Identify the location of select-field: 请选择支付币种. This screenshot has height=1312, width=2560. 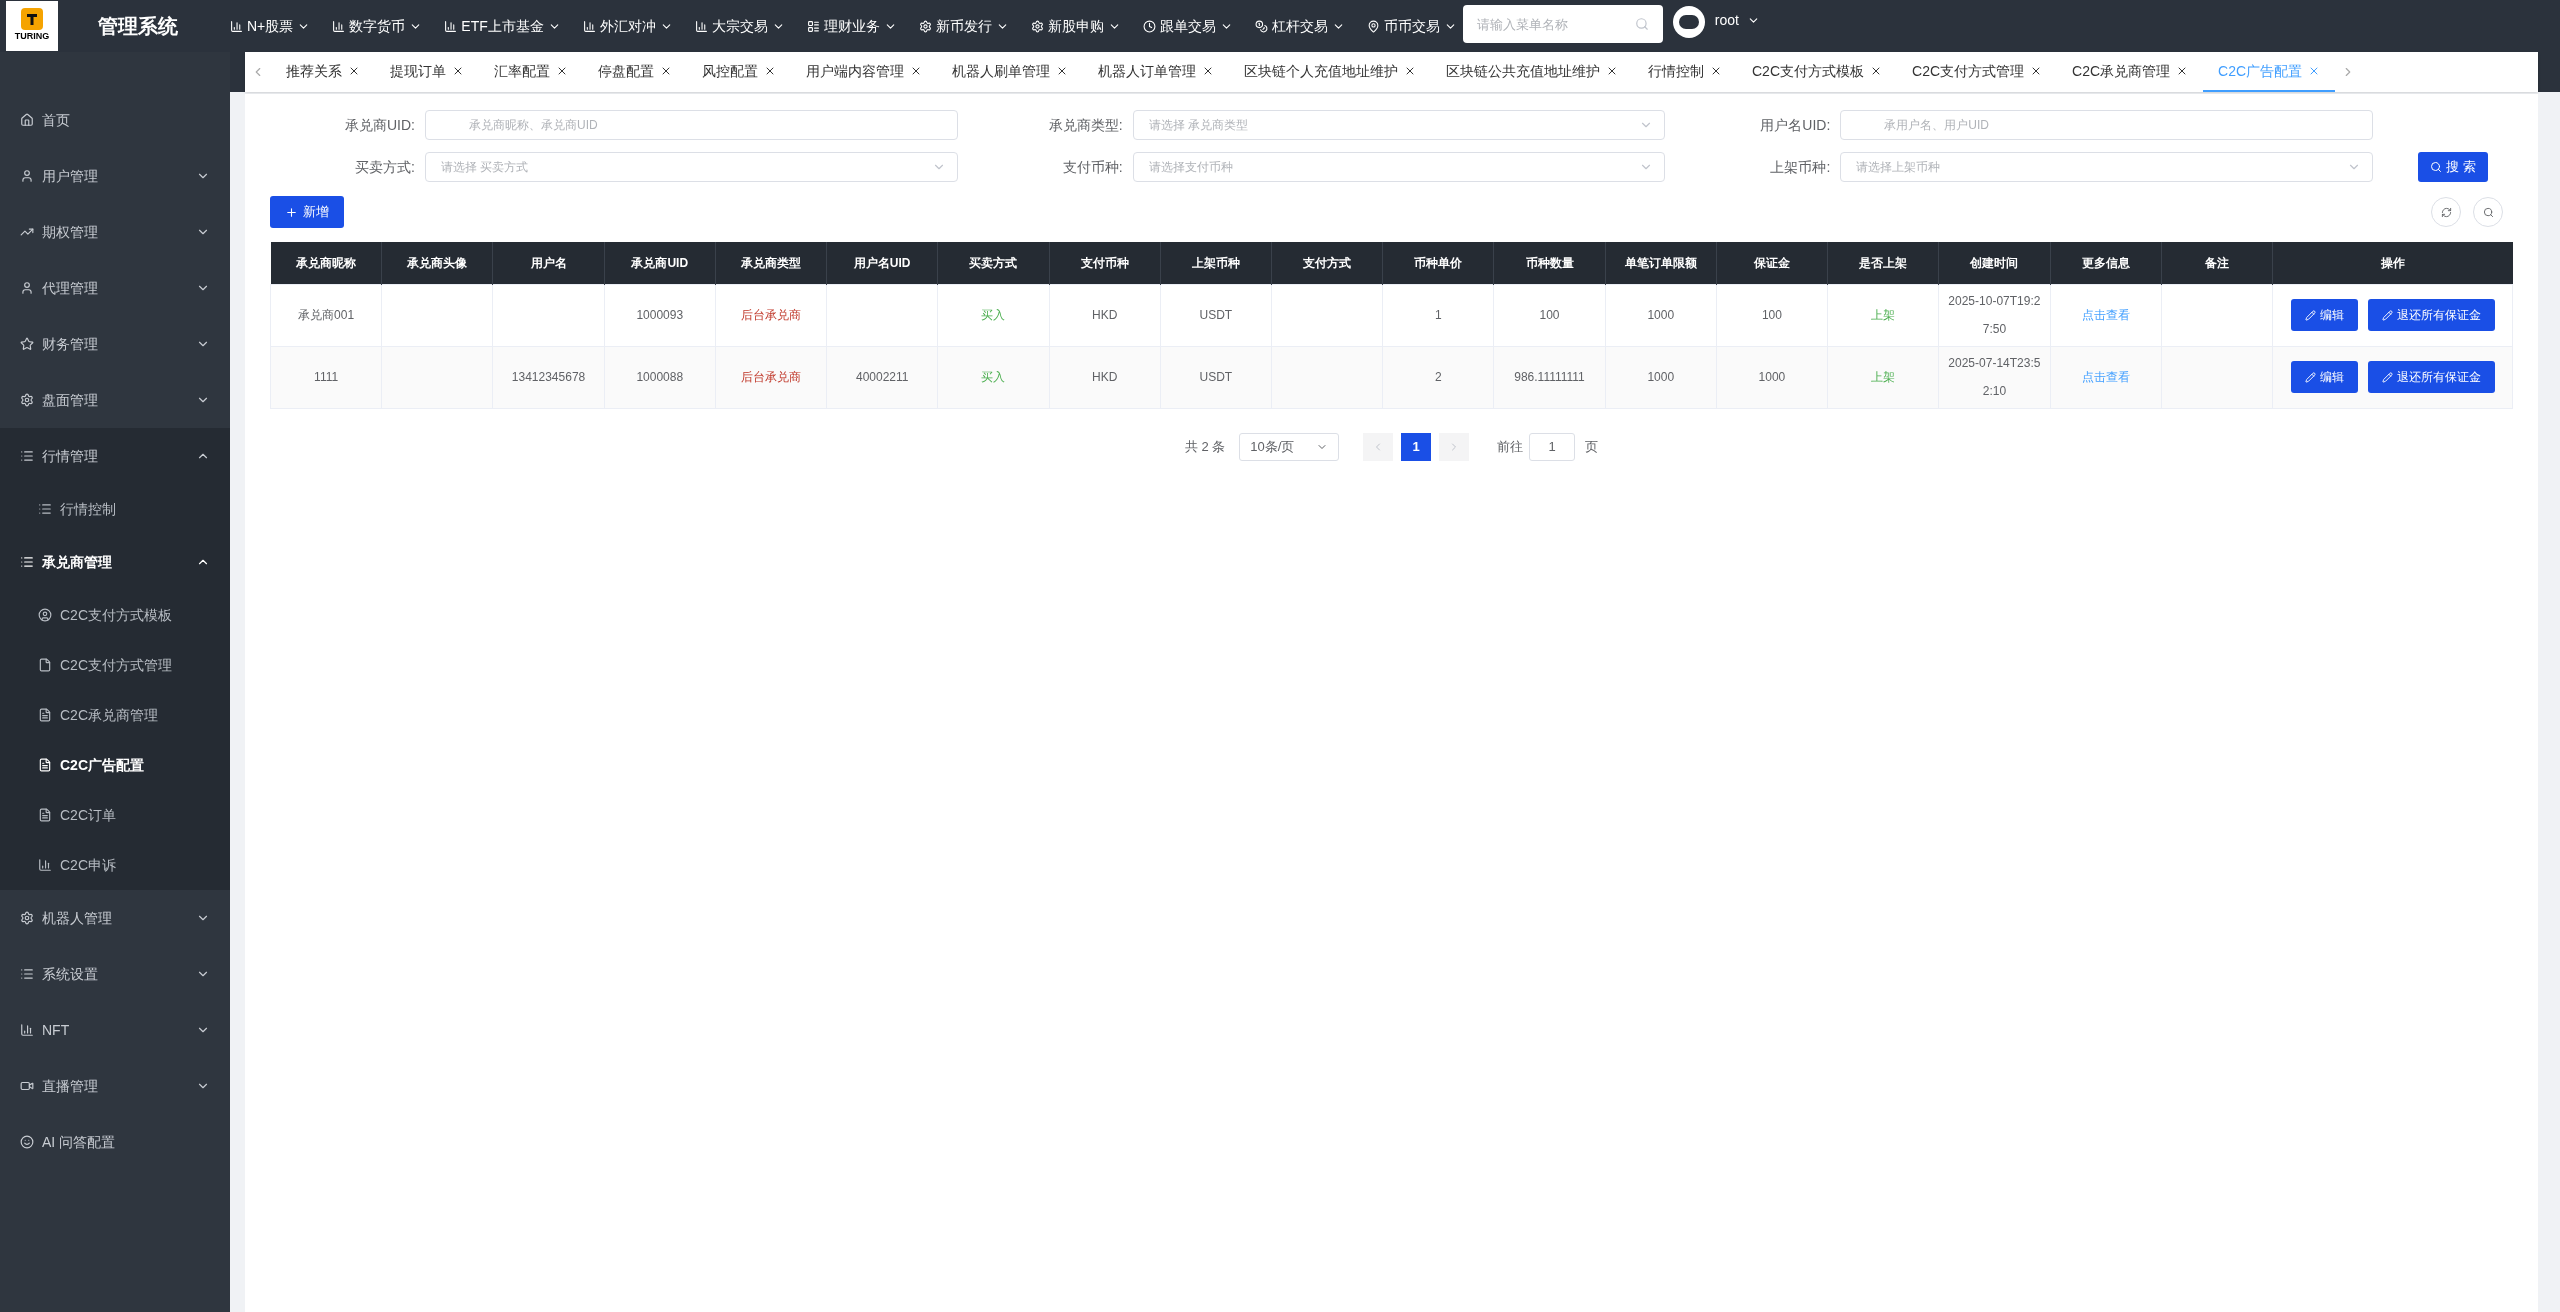
(1399, 167).